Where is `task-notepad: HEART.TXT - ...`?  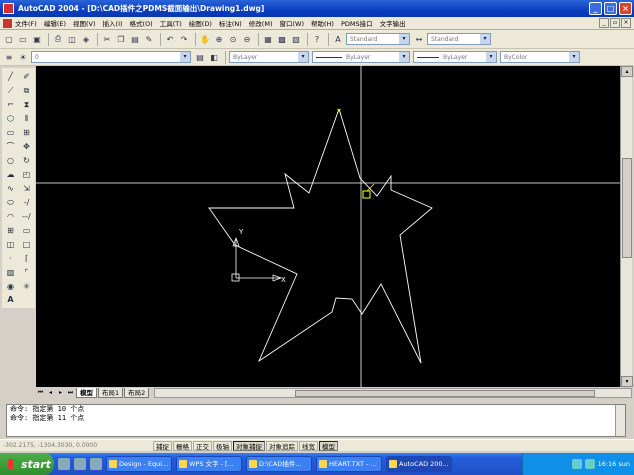 task-notepad: HEART.TXT - ... is located at coordinates (349, 464).